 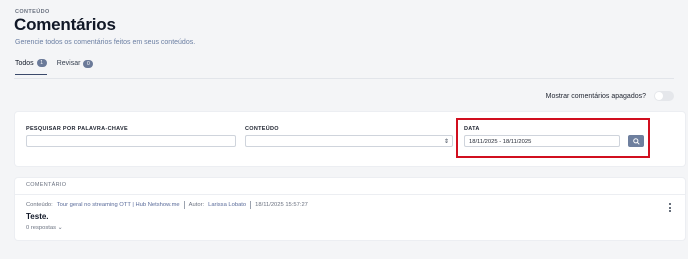 What do you see at coordinates (131, 141) in the screenshot?
I see `keyword-input` at bounding box center [131, 141].